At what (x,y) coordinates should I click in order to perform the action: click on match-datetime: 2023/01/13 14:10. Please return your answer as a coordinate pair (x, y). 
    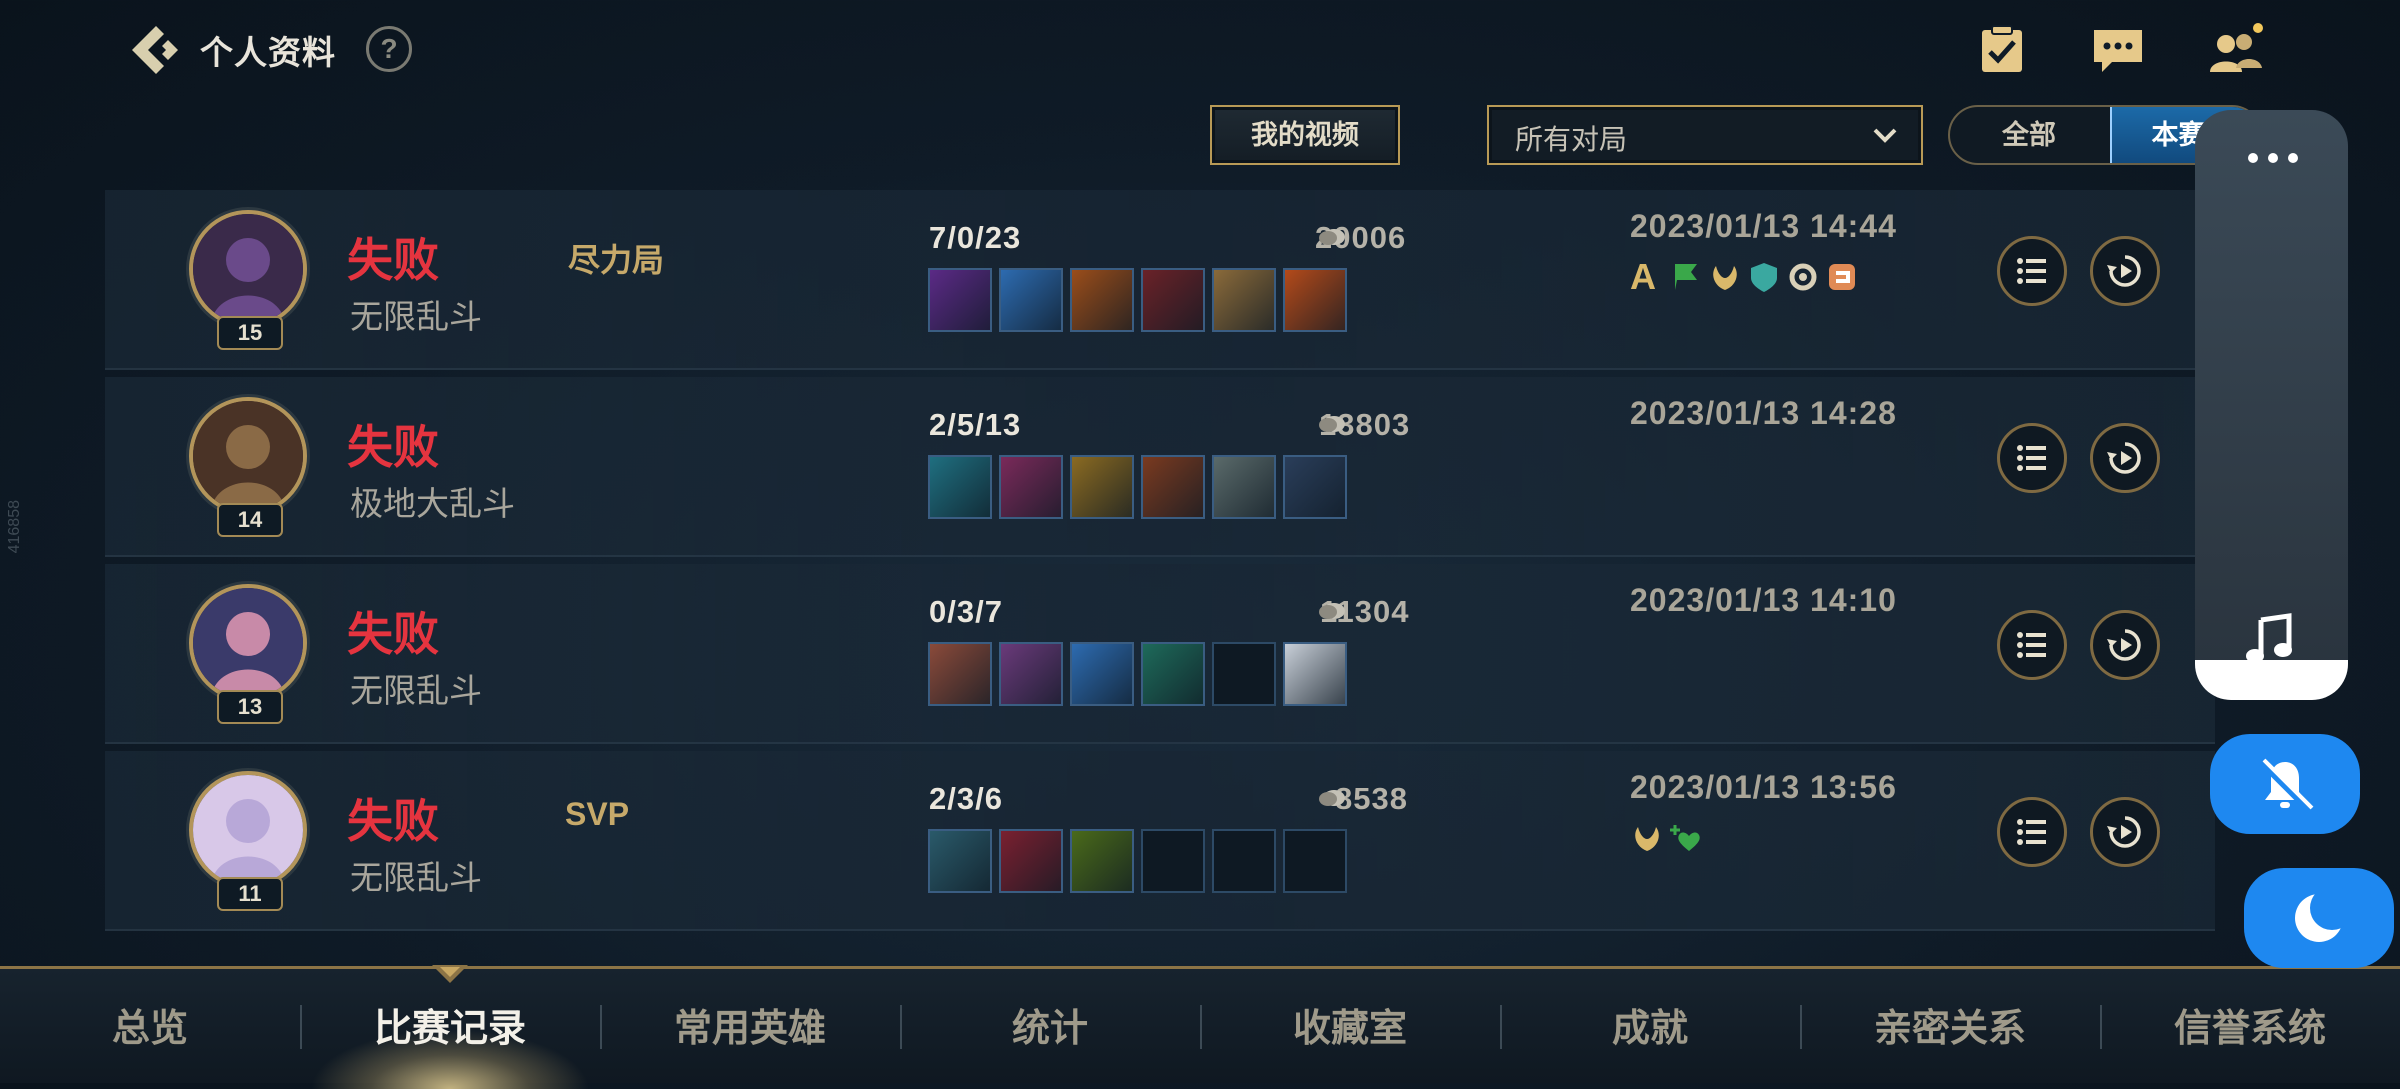
    Looking at the image, I should click on (1763, 600).